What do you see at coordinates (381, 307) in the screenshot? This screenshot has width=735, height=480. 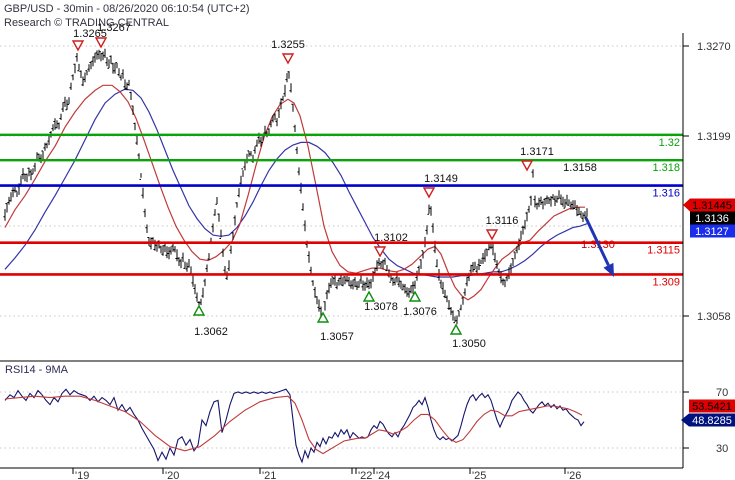 I see `support-label: 1.3078` at bounding box center [381, 307].